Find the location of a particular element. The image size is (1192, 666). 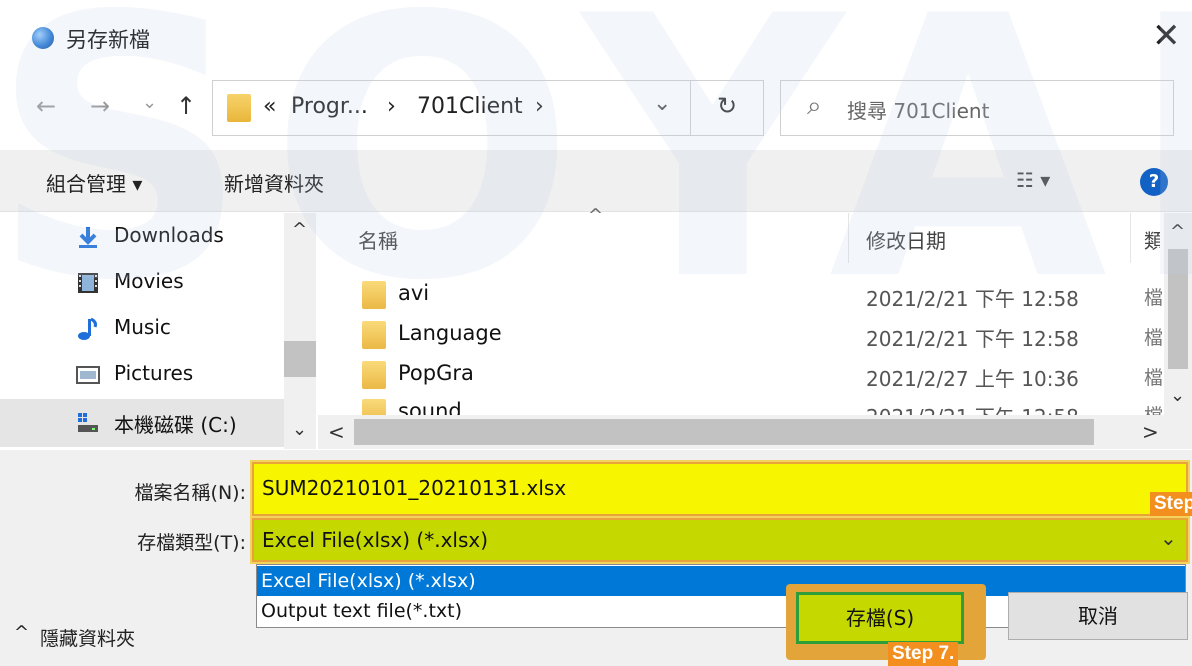

sidebar-item-pictures: Pictures is located at coordinates (142, 375).